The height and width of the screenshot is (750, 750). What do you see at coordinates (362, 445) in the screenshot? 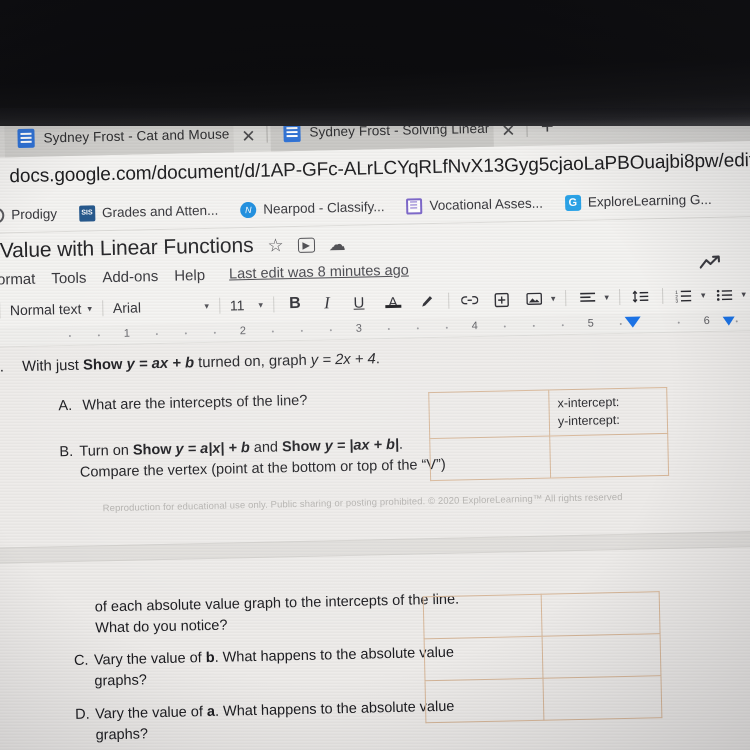
I see `question-3b-equation-2: y = |ax + b|` at bounding box center [362, 445].